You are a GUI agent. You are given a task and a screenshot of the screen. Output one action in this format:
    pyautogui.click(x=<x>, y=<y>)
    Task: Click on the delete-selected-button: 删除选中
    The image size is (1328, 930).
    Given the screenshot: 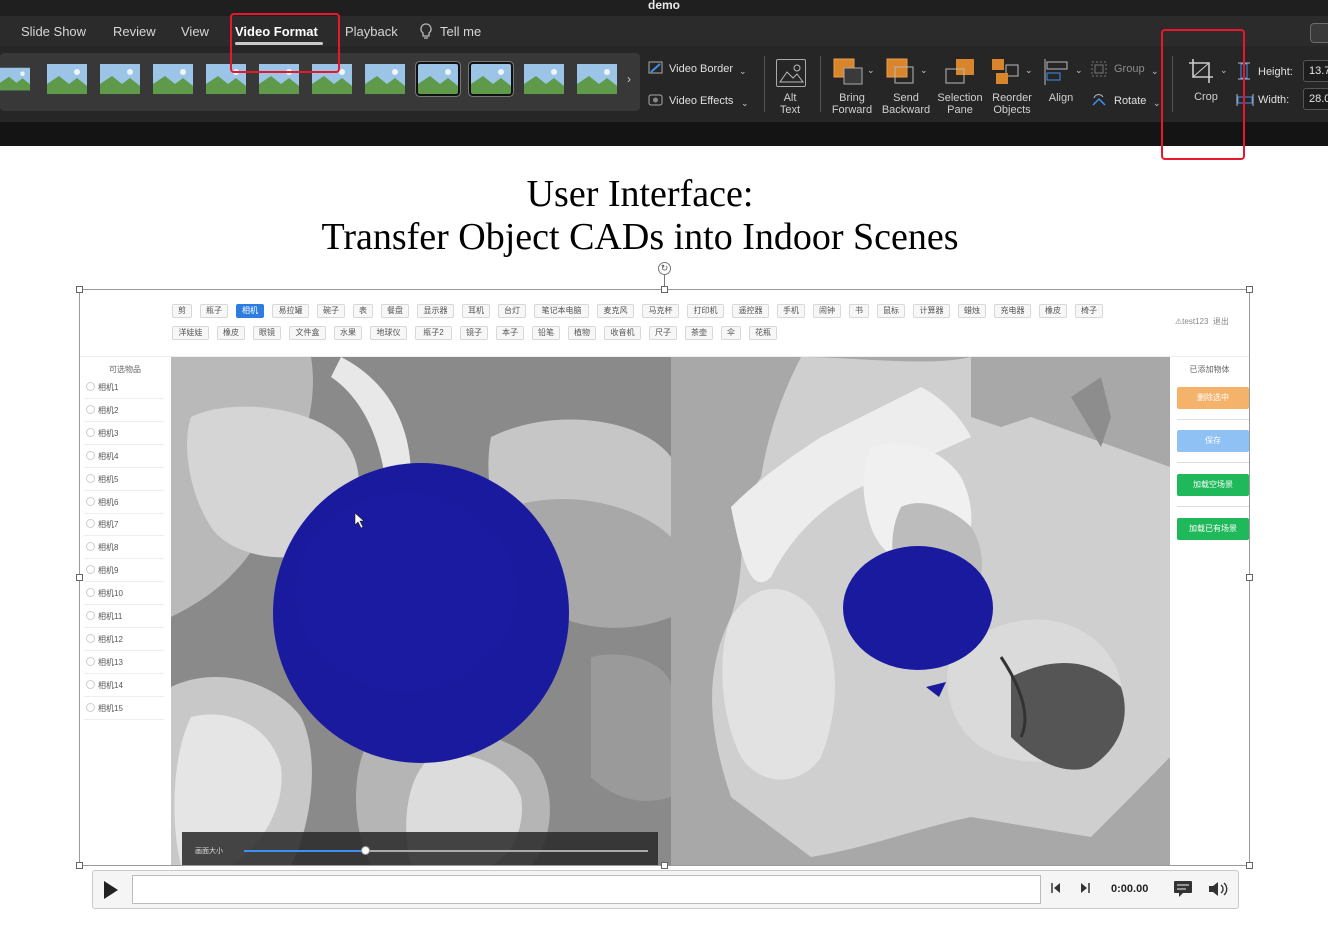 What is the action you would take?
    pyautogui.click(x=1213, y=398)
    